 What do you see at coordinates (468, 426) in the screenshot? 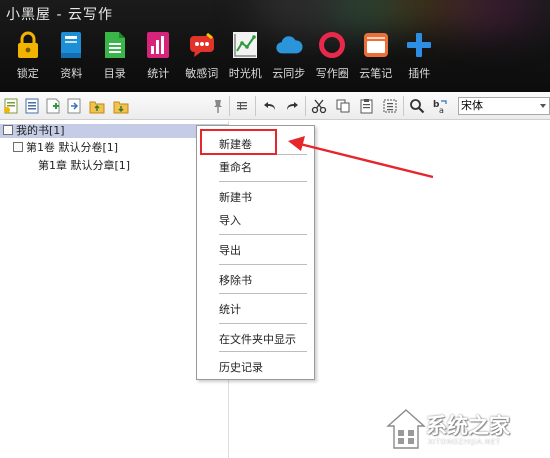
I see `watermark-text: 系统之家` at bounding box center [468, 426].